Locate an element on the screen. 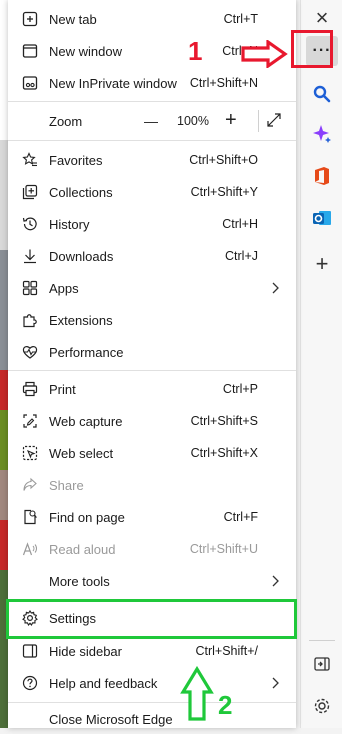 The height and width of the screenshot is (734, 342). menu-item-extensions: Extensions is located at coordinates (152, 320).